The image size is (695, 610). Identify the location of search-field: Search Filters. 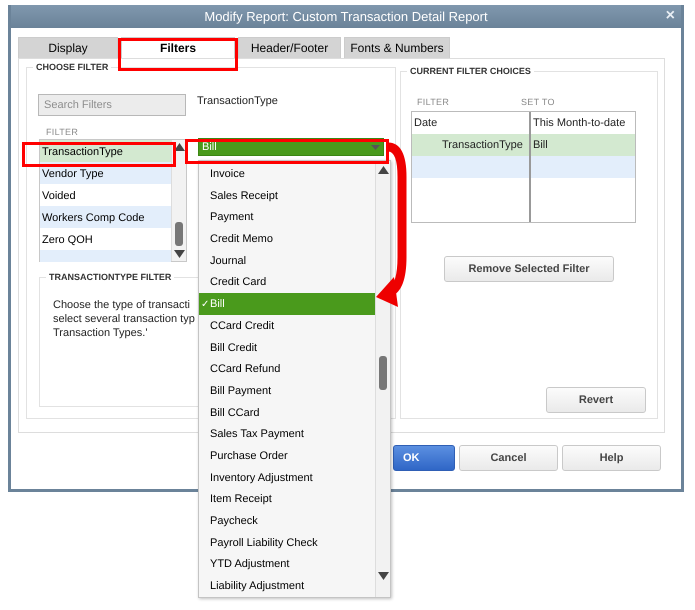
(112, 105).